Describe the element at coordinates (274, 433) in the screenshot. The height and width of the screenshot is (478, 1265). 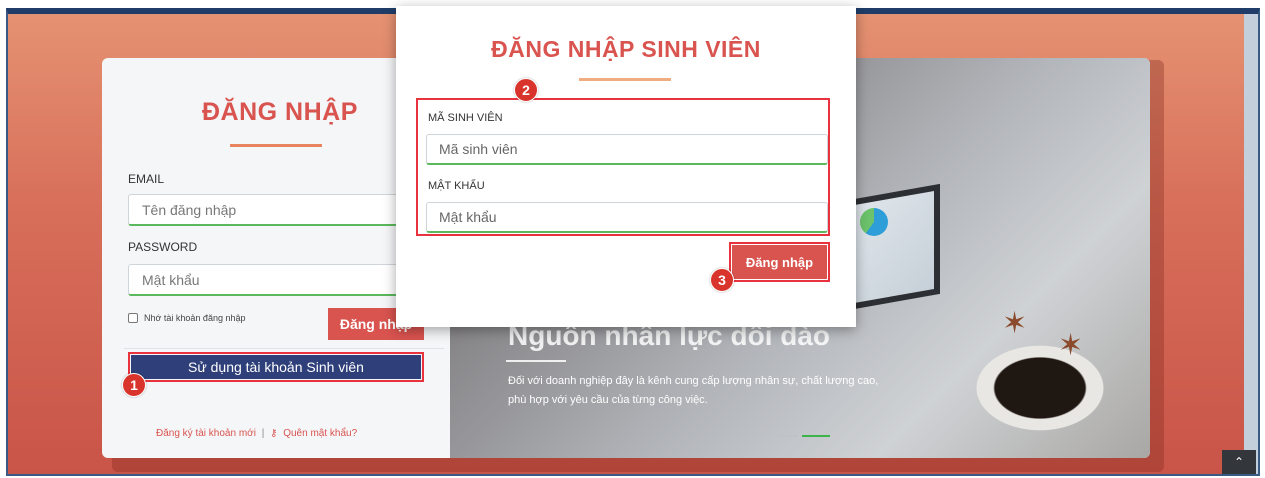
I see `key-icon: ⚷` at that location.